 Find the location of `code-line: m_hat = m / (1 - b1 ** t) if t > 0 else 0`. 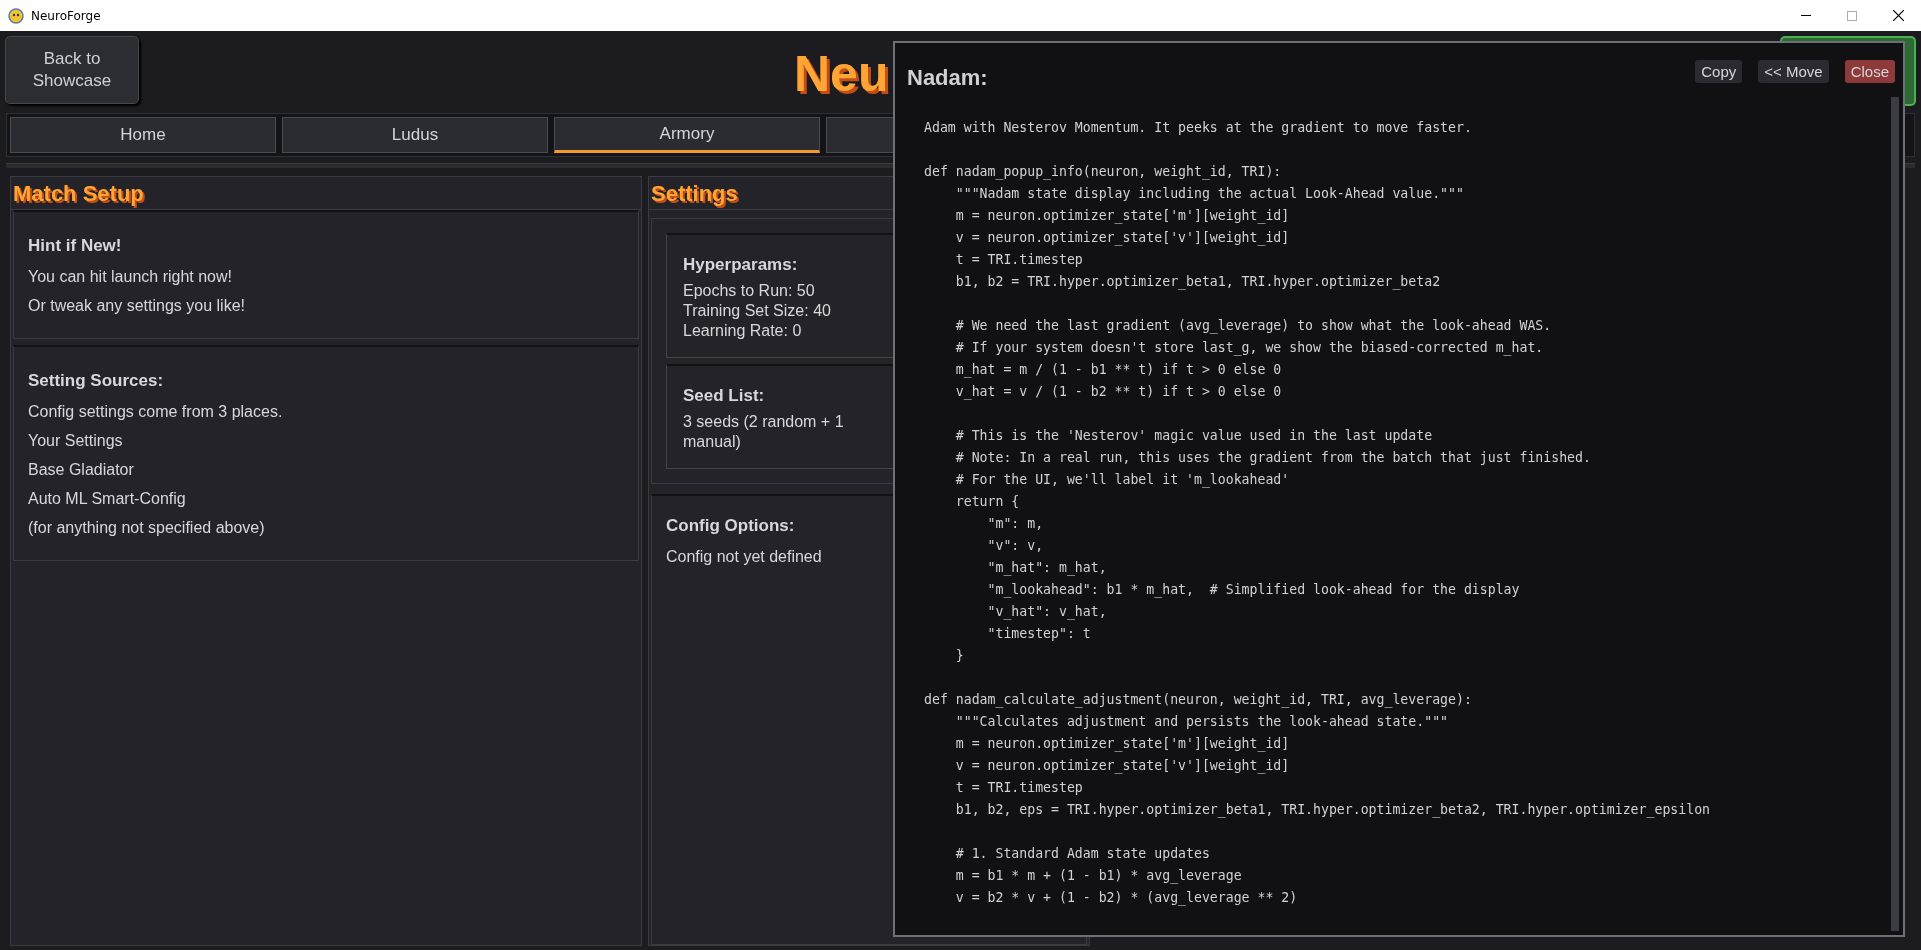

code-line: m_hat = m / (1 - b1 ** t) if t > 0 else 0 is located at coordinates (1118, 369).